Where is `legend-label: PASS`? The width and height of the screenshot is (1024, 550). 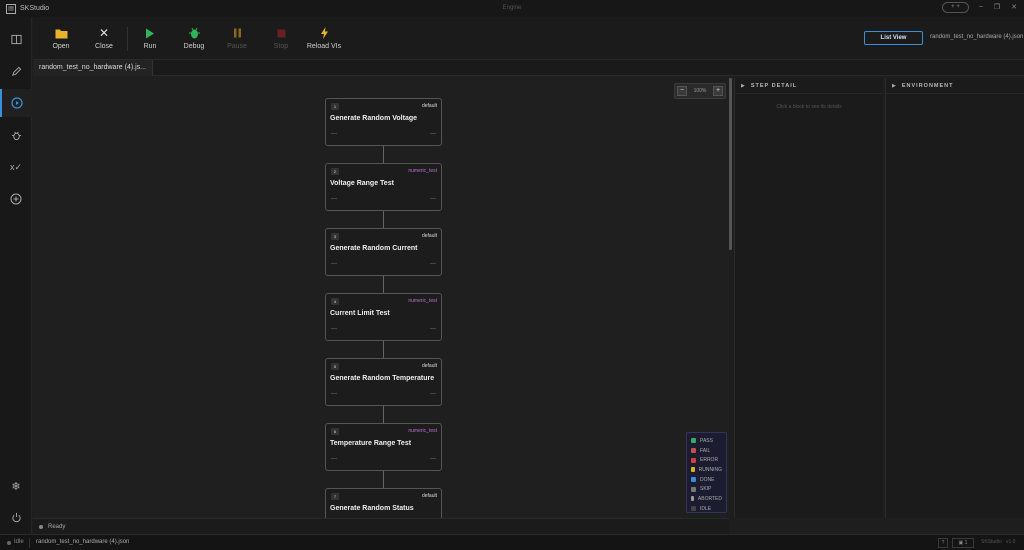 legend-label: PASS is located at coordinates (706, 440).